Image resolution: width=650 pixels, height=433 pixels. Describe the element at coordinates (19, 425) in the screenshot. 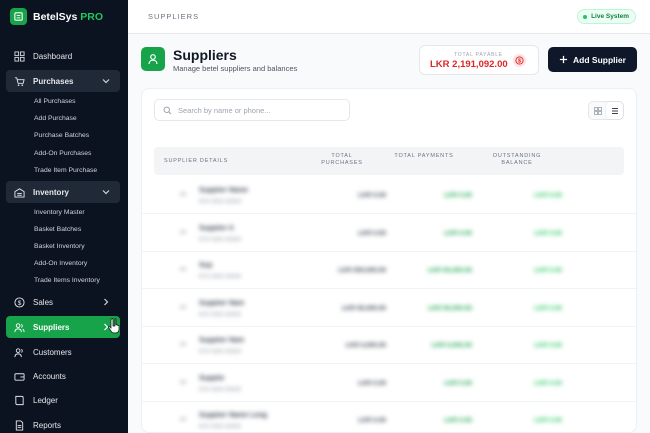

I see `document-icon` at that location.